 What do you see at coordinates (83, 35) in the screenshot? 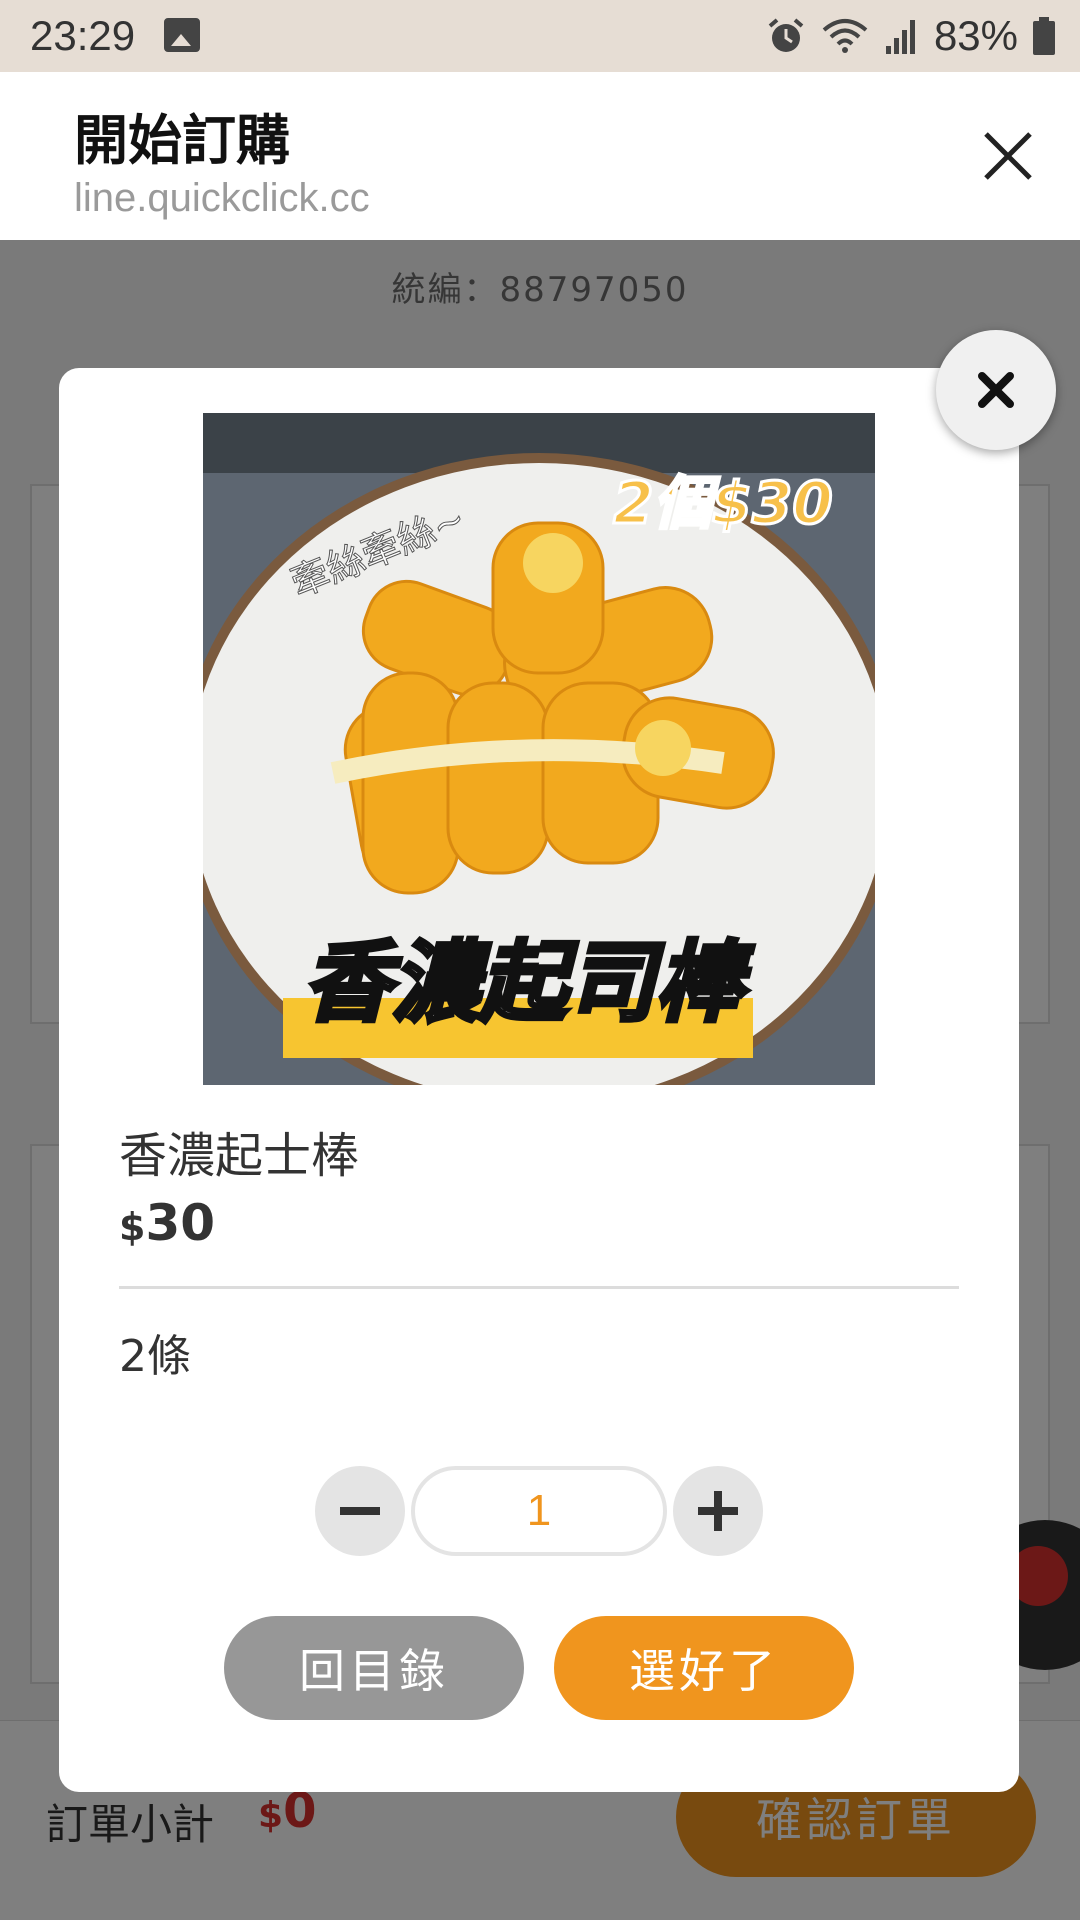
I see `status-time: 23:29` at bounding box center [83, 35].